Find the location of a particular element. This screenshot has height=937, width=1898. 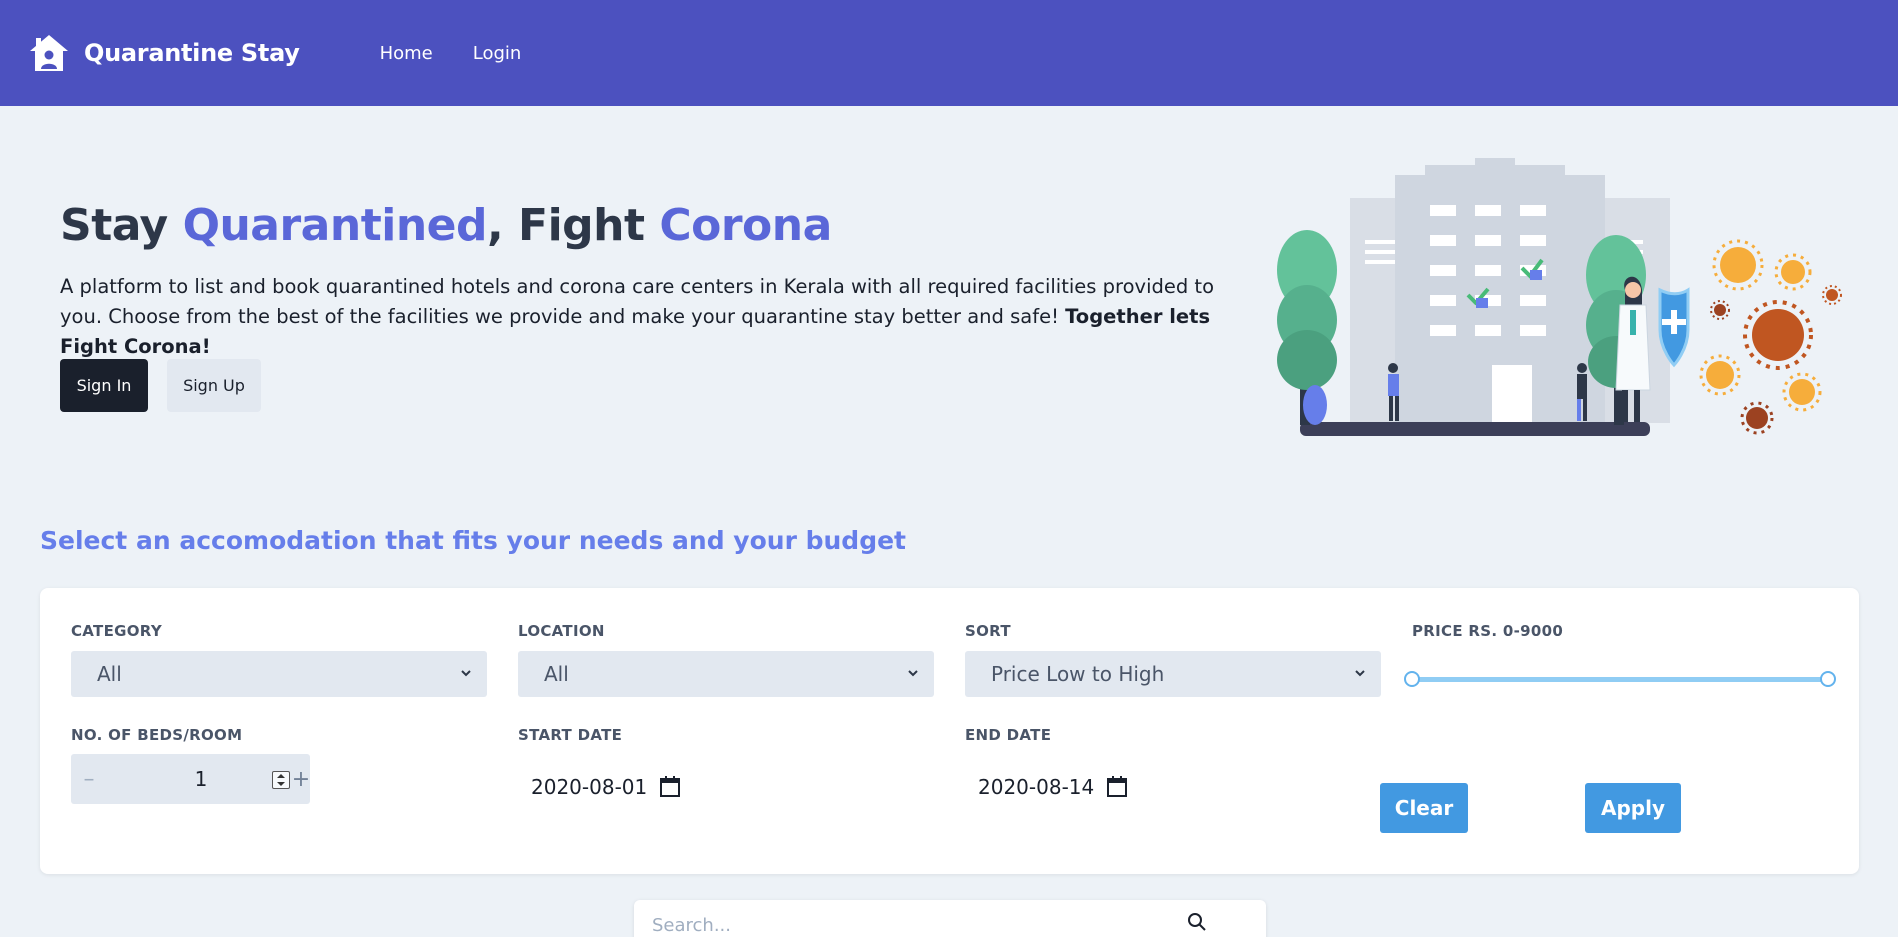

beds-stepper: – 1 + is located at coordinates (190, 779).